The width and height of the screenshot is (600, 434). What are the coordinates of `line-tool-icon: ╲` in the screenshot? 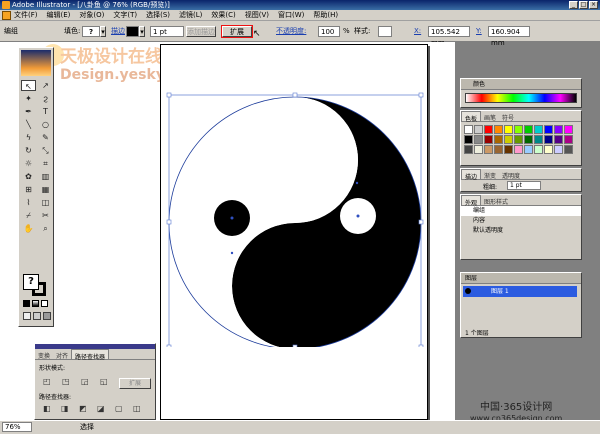 It's located at (28, 124).